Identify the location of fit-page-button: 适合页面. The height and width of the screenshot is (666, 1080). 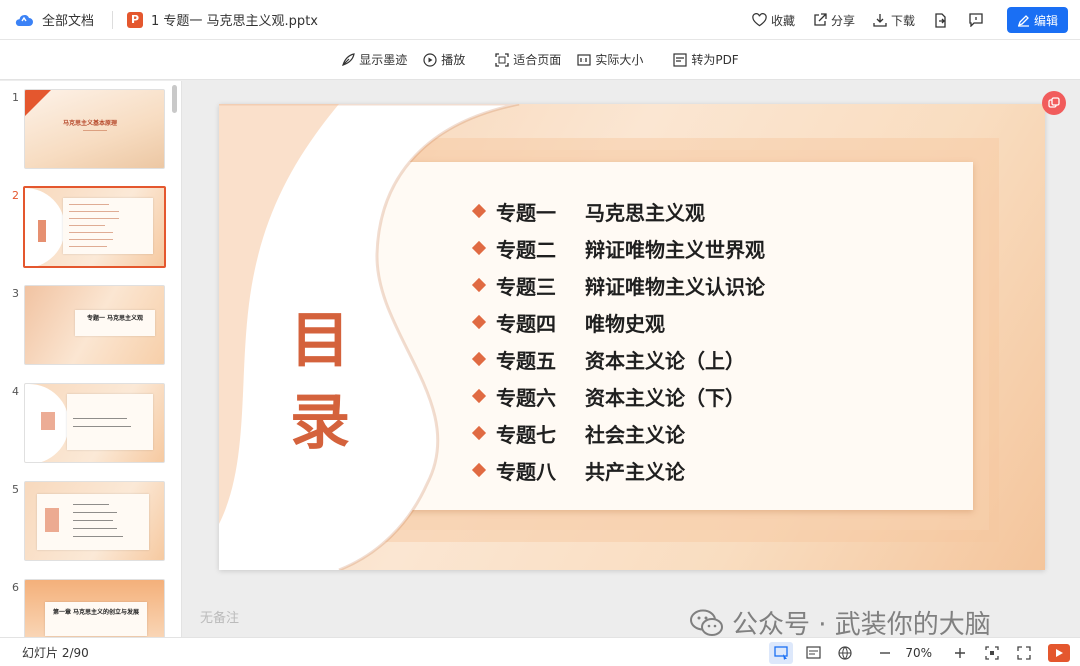
(528, 59).